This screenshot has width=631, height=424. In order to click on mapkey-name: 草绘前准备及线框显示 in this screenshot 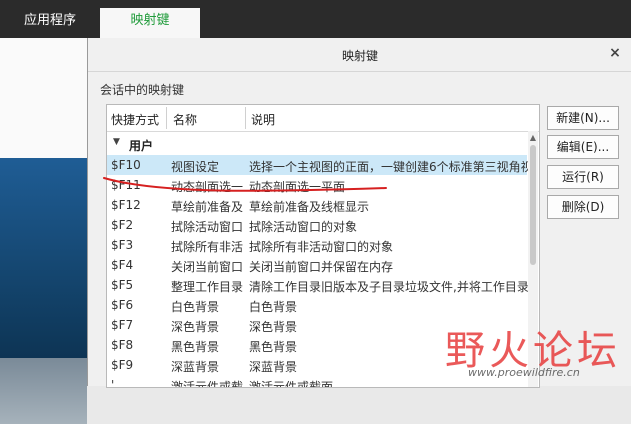, I will do `click(207, 207)`.